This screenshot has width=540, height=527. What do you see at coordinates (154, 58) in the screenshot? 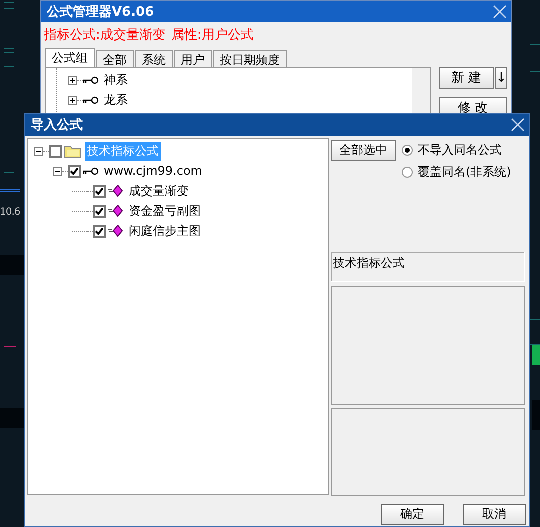
I see `tab: 系统` at bounding box center [154, 58].